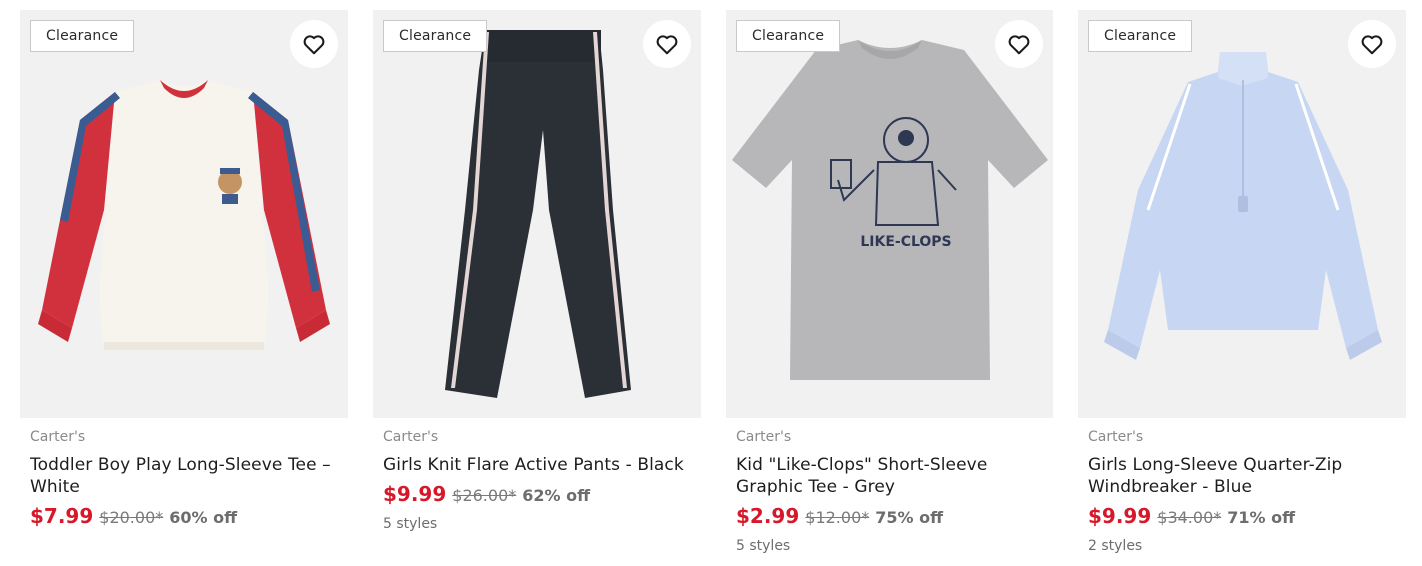 The width and height of the screenshot is (1422, 566). Describe the element at coordinates (768, 516) in the screenshot. I see `sale-price: $2.99` at that location.